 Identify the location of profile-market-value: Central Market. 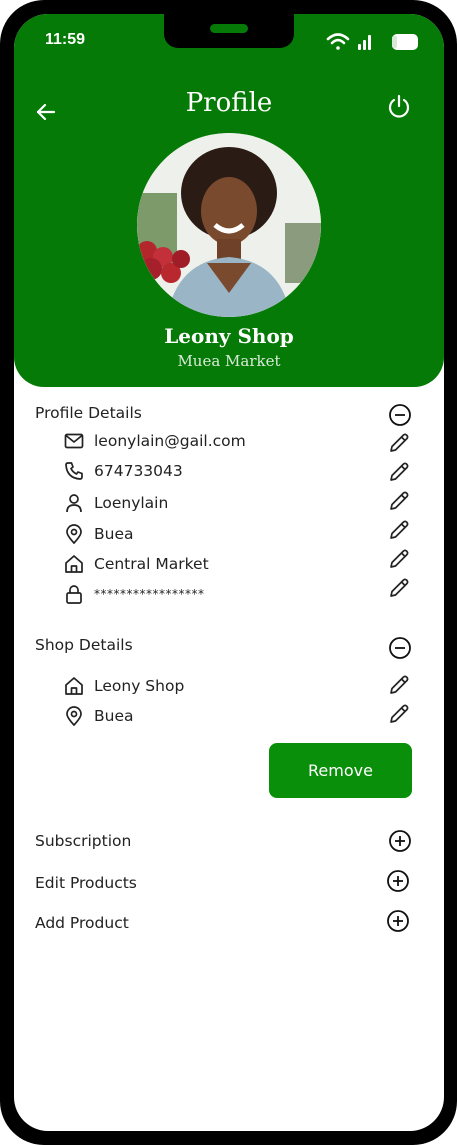
(151, 564).